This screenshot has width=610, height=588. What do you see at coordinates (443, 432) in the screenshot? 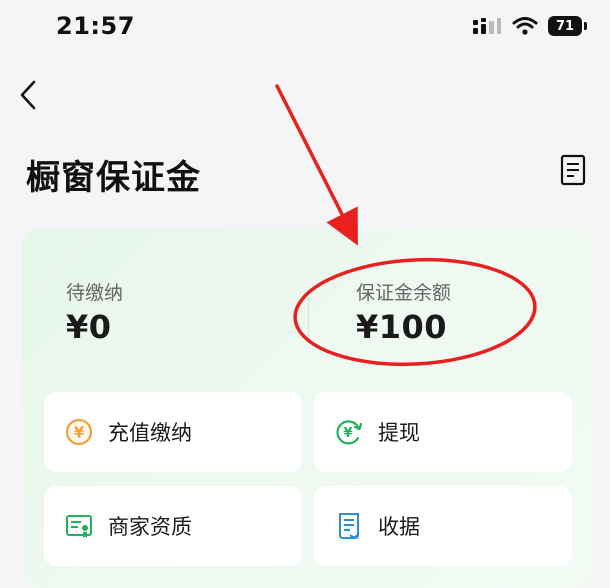
I see `withdraw-button: ¥ 提现` at bounding box center [443, 432].